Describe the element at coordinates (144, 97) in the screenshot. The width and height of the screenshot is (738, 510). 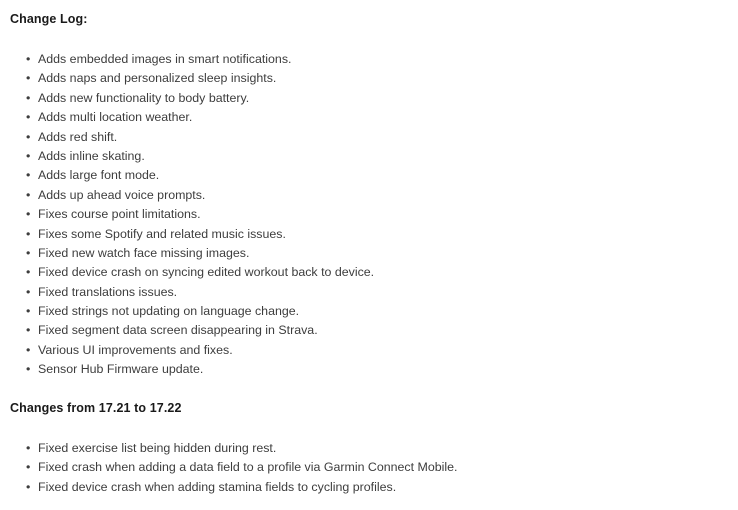
I see `list-item-label: Adds new functionality to body battery.` at that location.